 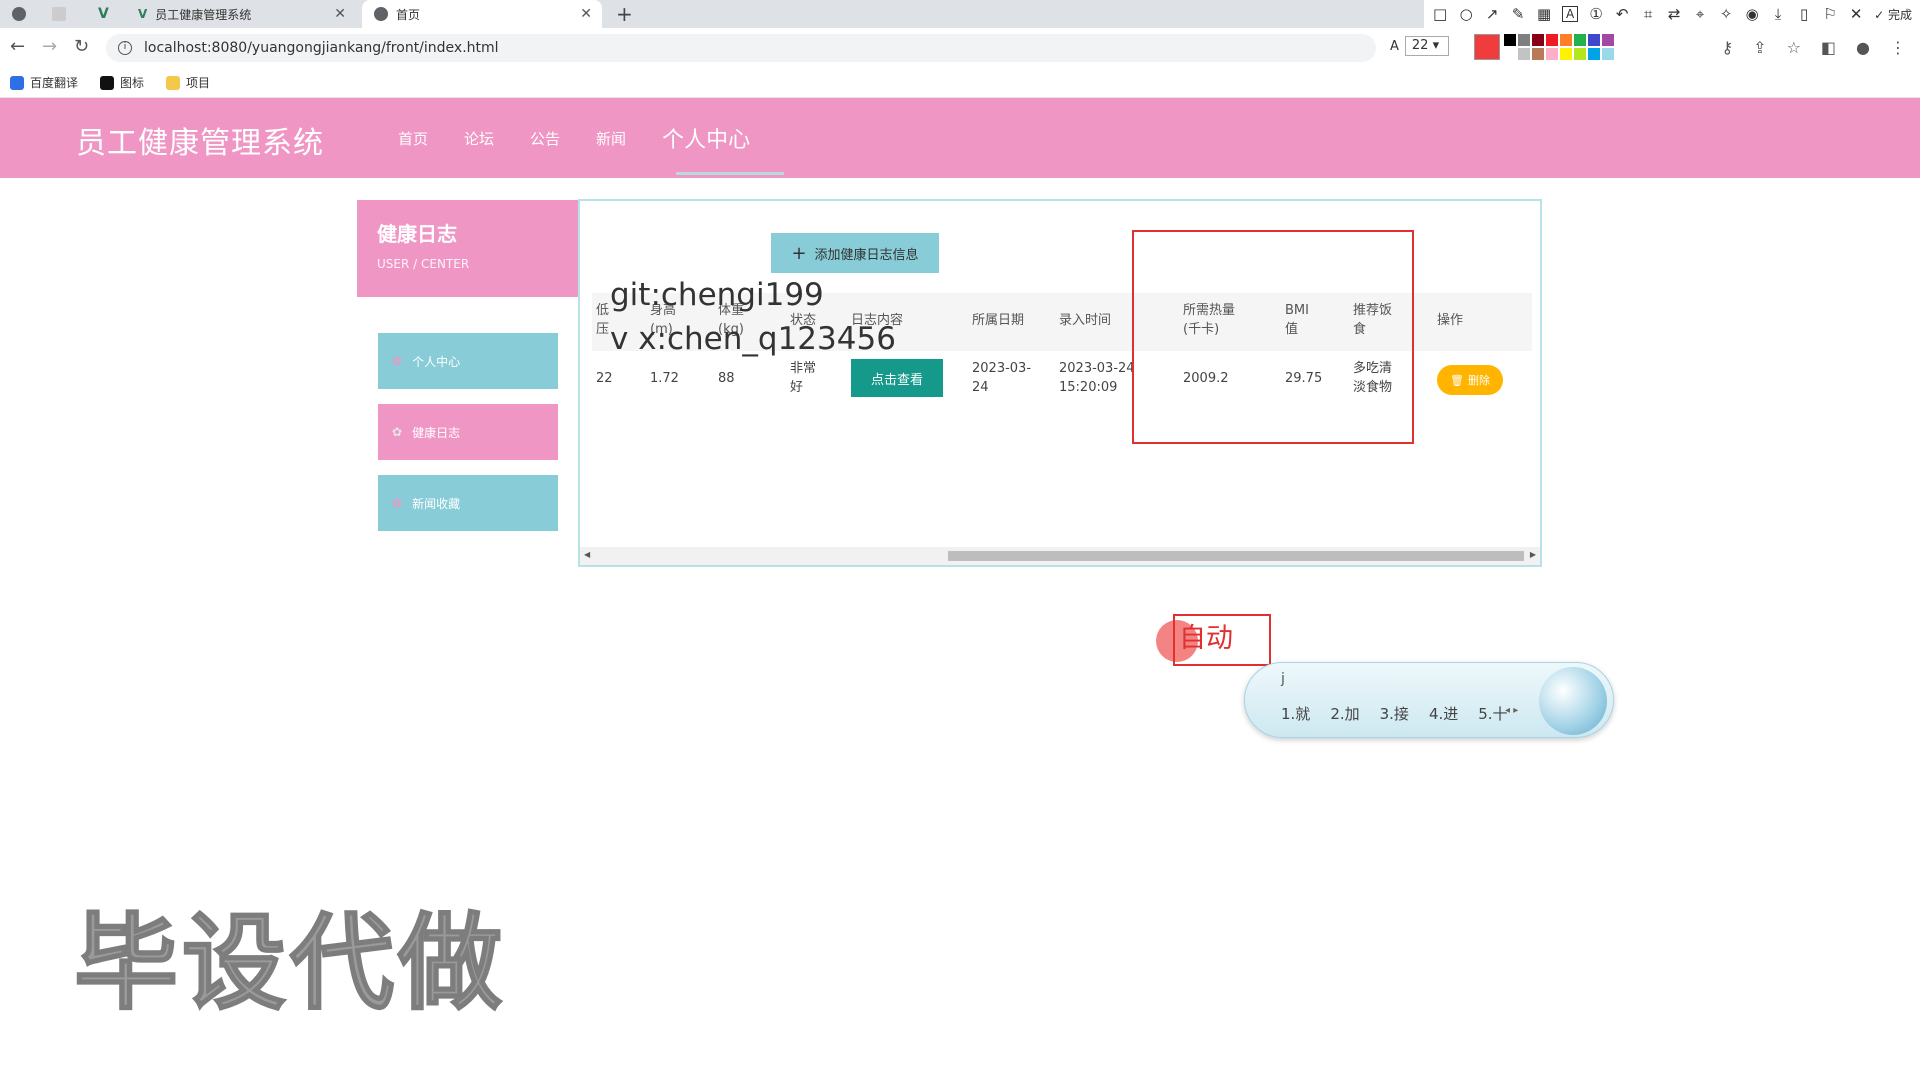 I want to click on reload-icon: ↻, so click(x=81, y=46).